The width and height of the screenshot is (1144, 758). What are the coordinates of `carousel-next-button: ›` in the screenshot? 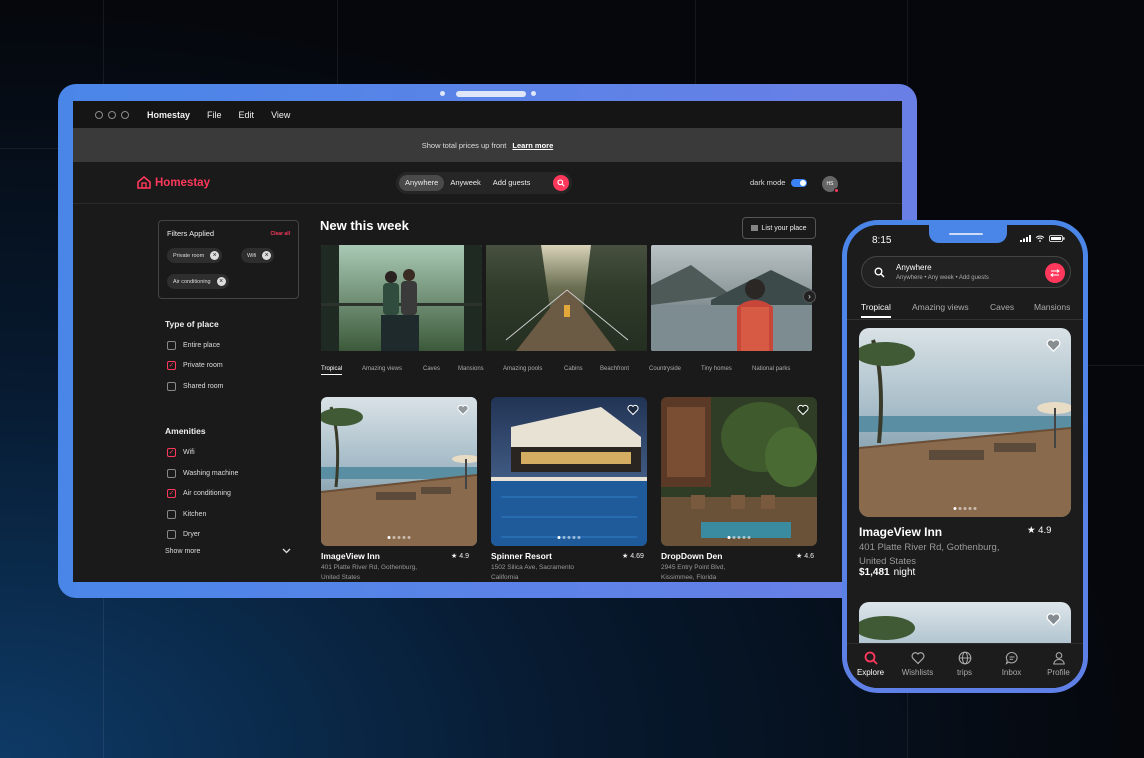 It's located at (809, 296).